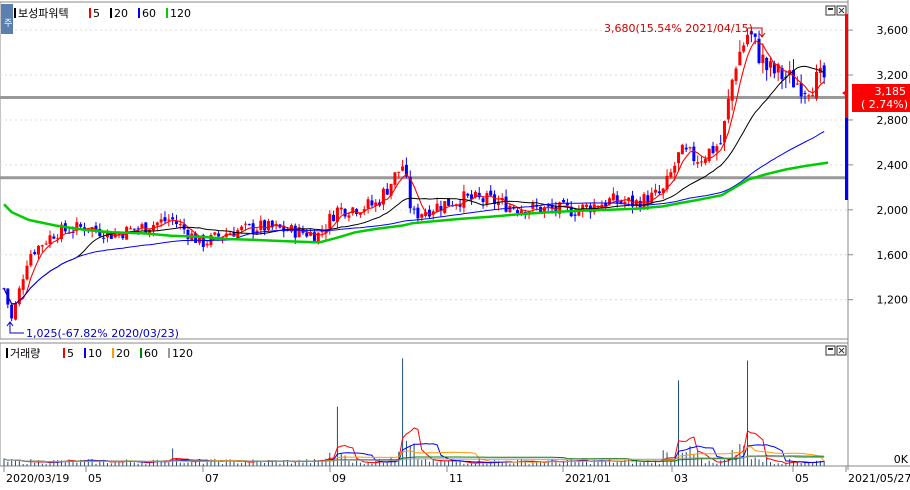  What do you see at coordinates (893, 300) in the screenshot?
I see `price-tick-label: 1,200` at bounding box center [893, 300].